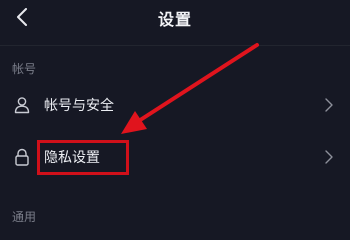 The width and height of the screenshot is (350, 240). What do you see at coordinates (175, 45) in the screenshot?
I see `header-divider` at bounding box center [175, 45].